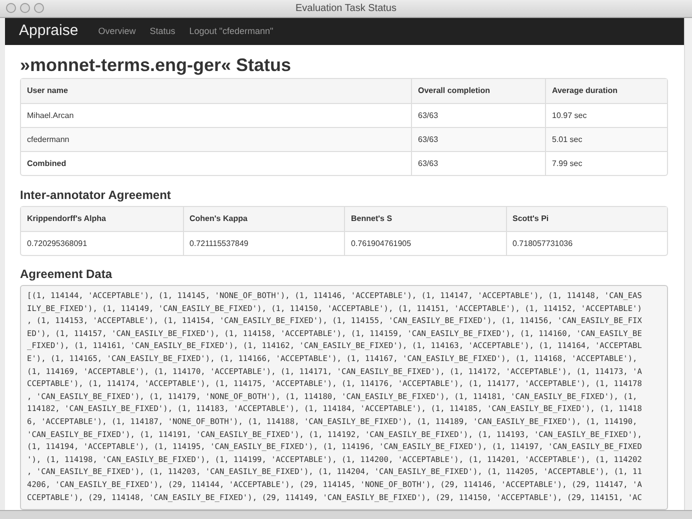 The width and height of the screenshot is (692, 519). Describe the element at coordinates (216, 139) in the screenshot. I see `table-cell: cfedermann` at that location.